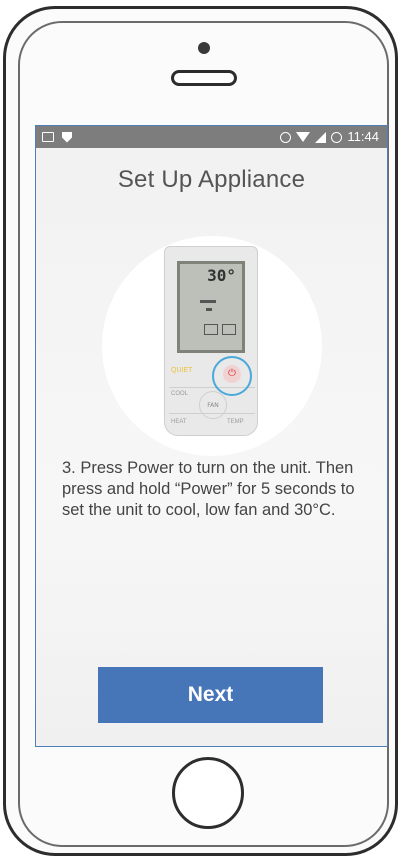  What do you see at coordinates (208, 793) in the screenshot?
I see `home-button` at bounding box center [208, 793].